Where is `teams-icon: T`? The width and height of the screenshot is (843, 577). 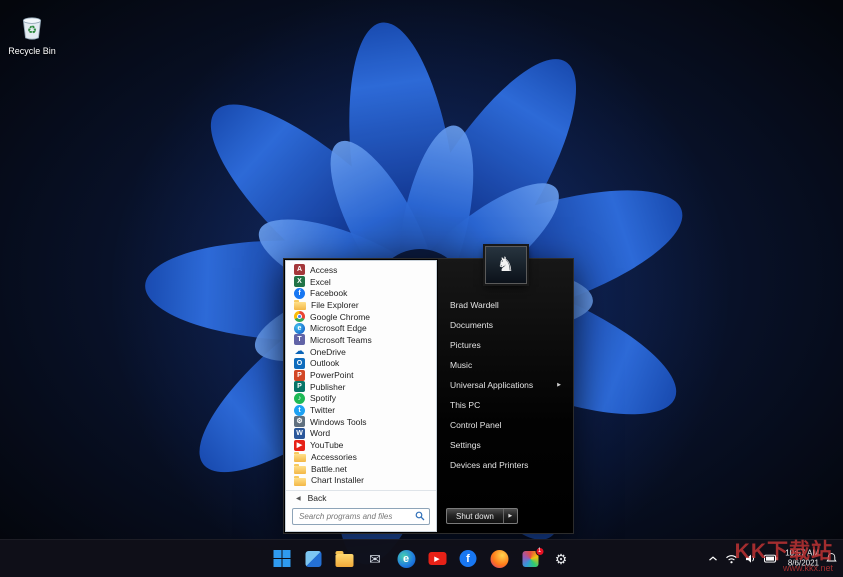
teams-icon: T is located at coordinates (299, 340).